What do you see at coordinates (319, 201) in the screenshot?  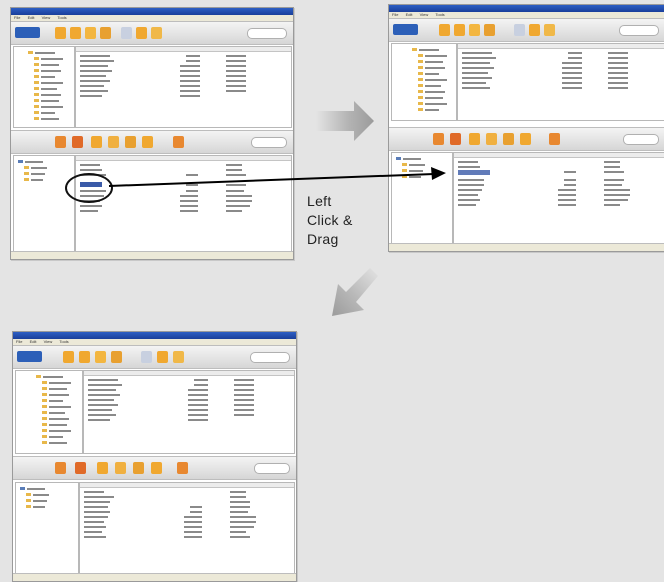 I see `caption-line-1: Left` at bounding box center [319, 201].